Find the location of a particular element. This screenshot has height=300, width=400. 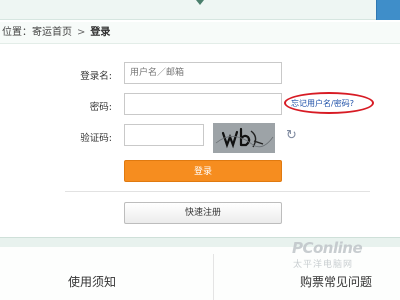

captcha-input is located at coordinates (164, 135).